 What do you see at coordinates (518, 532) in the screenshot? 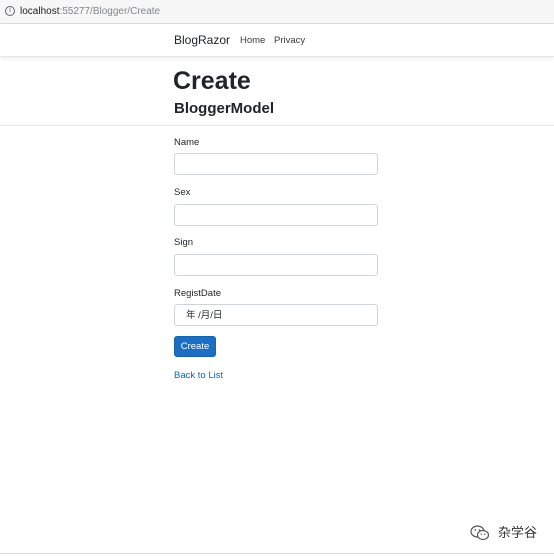
I see `watermark-text: 杂学谷` at bounding box center [518, 532].